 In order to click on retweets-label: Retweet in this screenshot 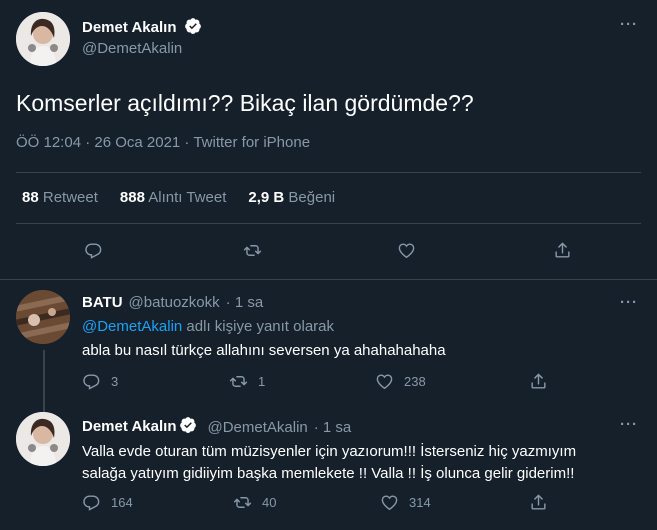, I will do `click(70, 197)`.